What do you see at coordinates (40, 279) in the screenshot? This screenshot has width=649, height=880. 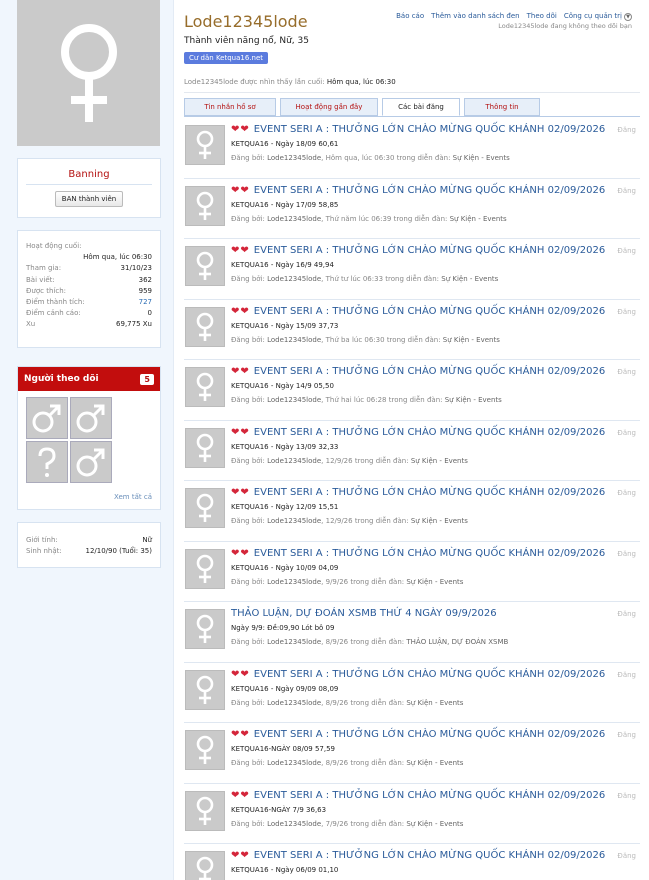 I see `posts-label: Bài viết:` at bounding box center [40, 279].